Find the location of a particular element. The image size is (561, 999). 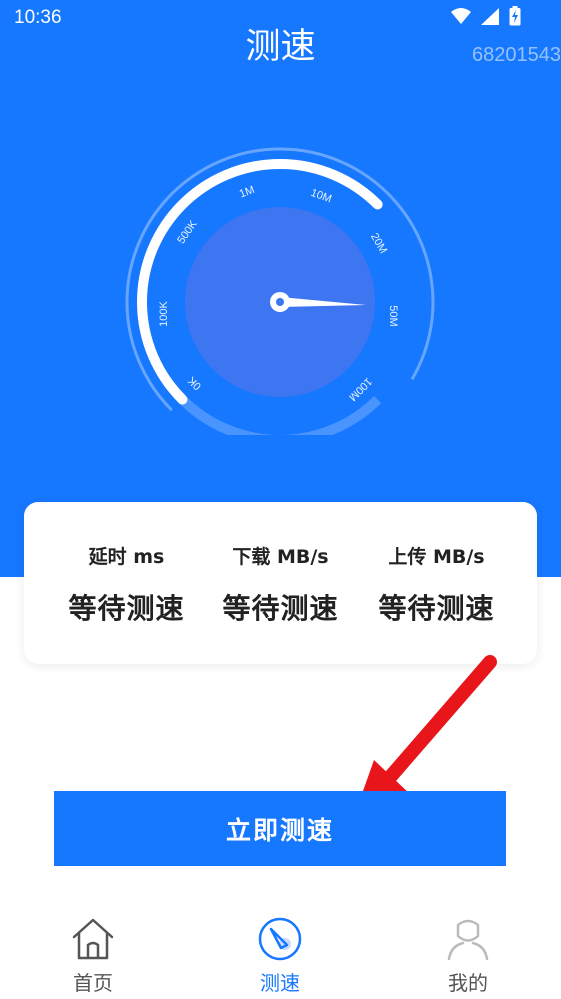

gauge-label: 500K is located at coordinates (187, 232).